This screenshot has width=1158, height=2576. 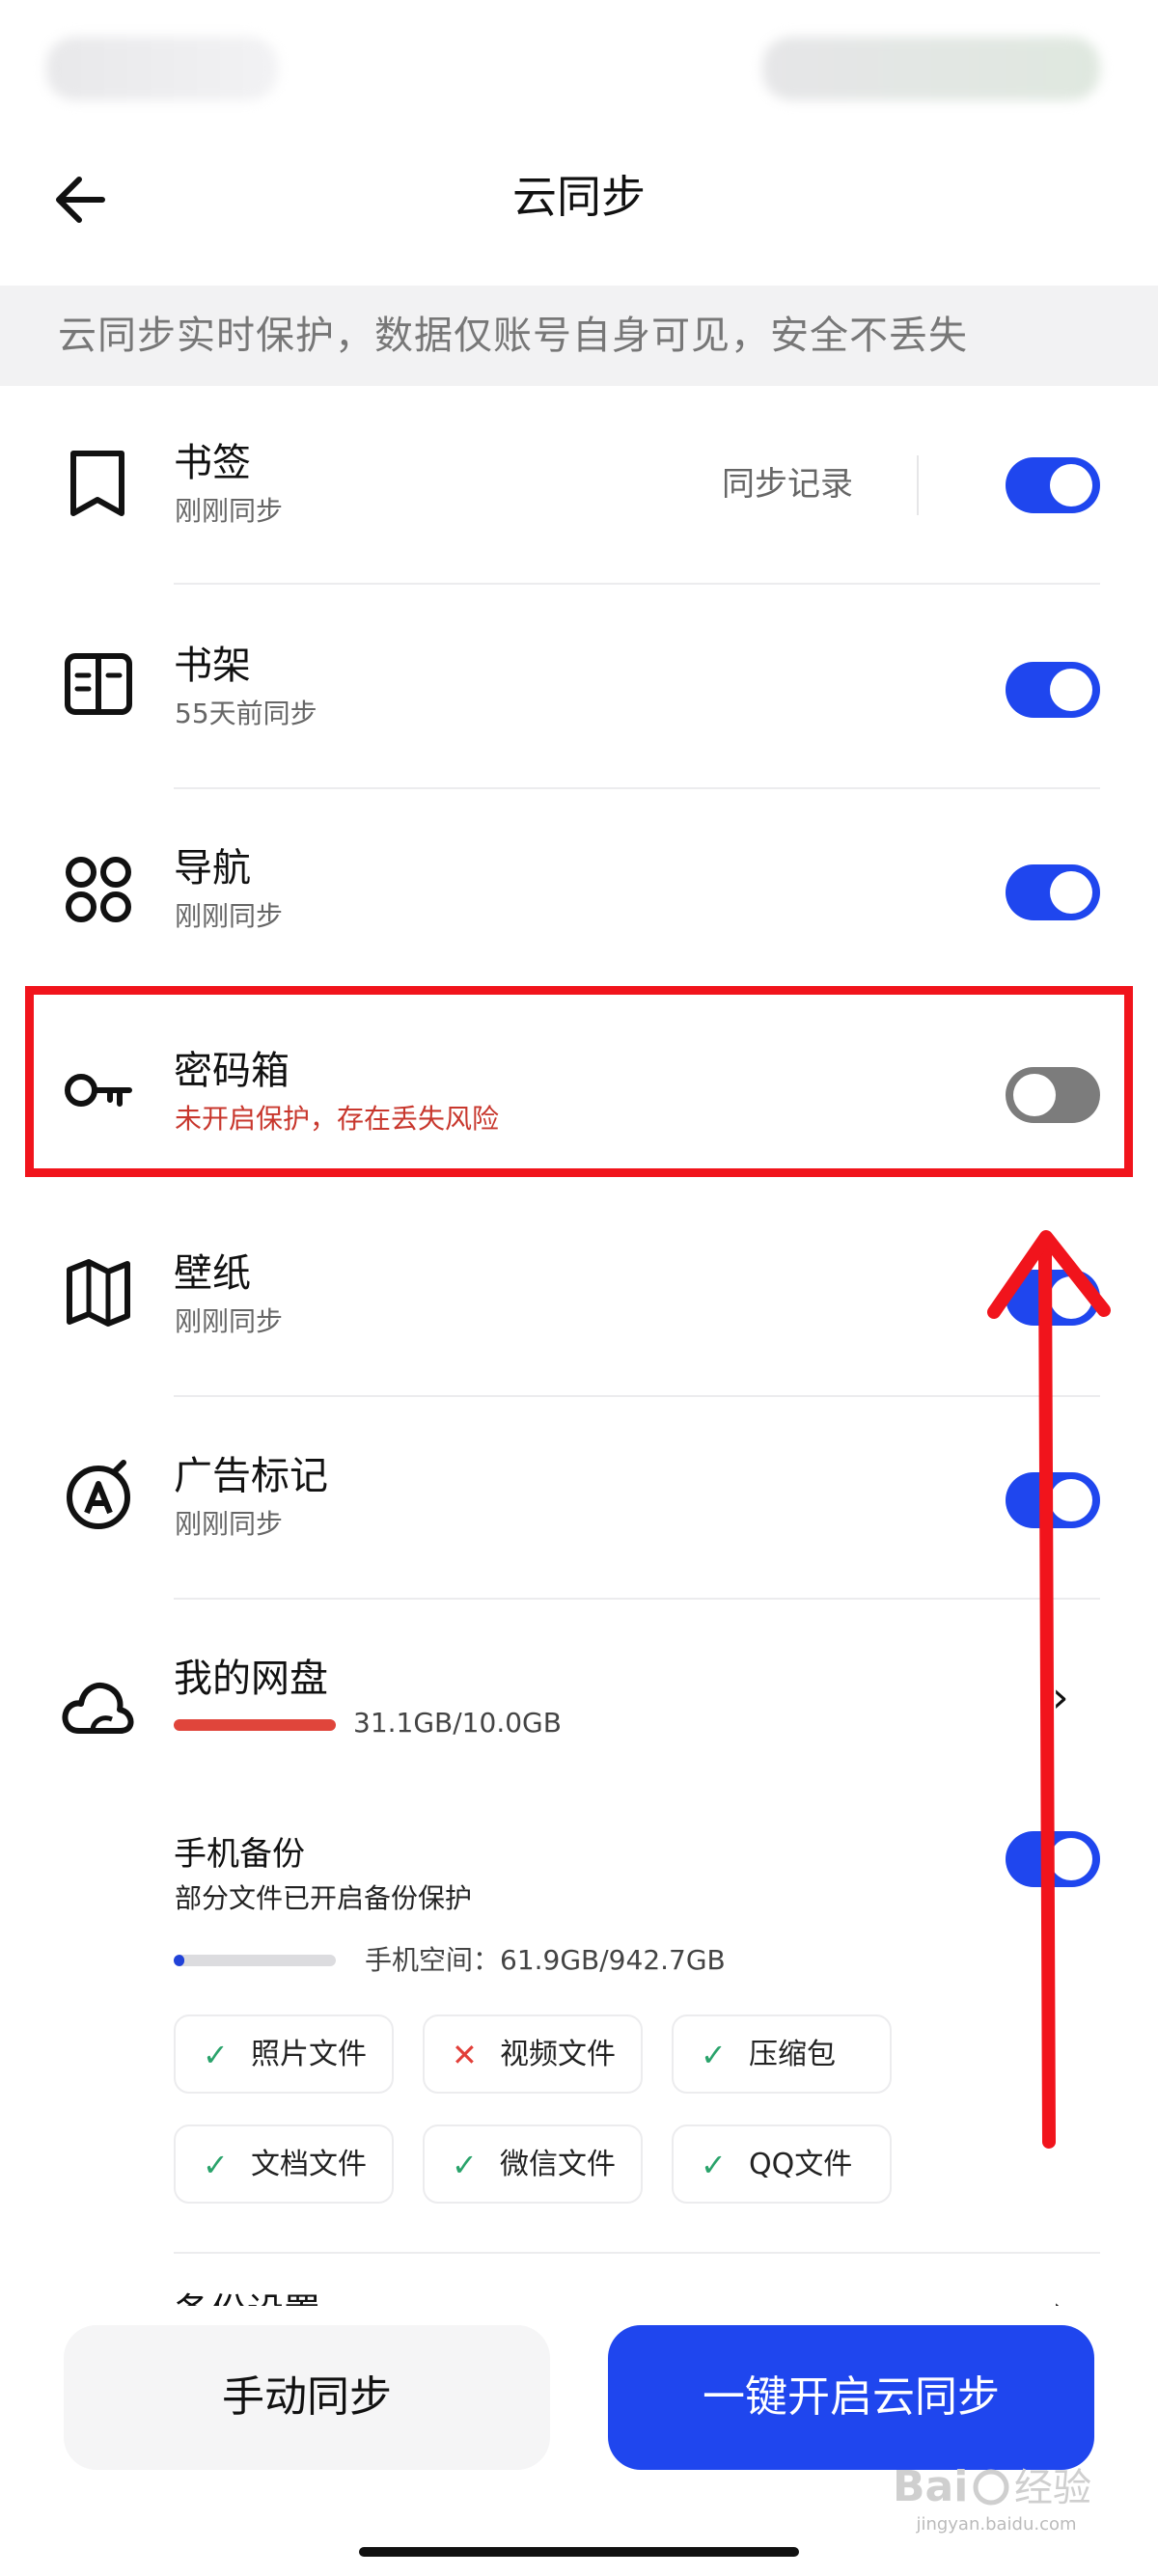 What do you see at coordinates (251, 1679) in the screenshot?
I see `cloud-disk-title: 我的网盘` at bounding box center [251, 1679].